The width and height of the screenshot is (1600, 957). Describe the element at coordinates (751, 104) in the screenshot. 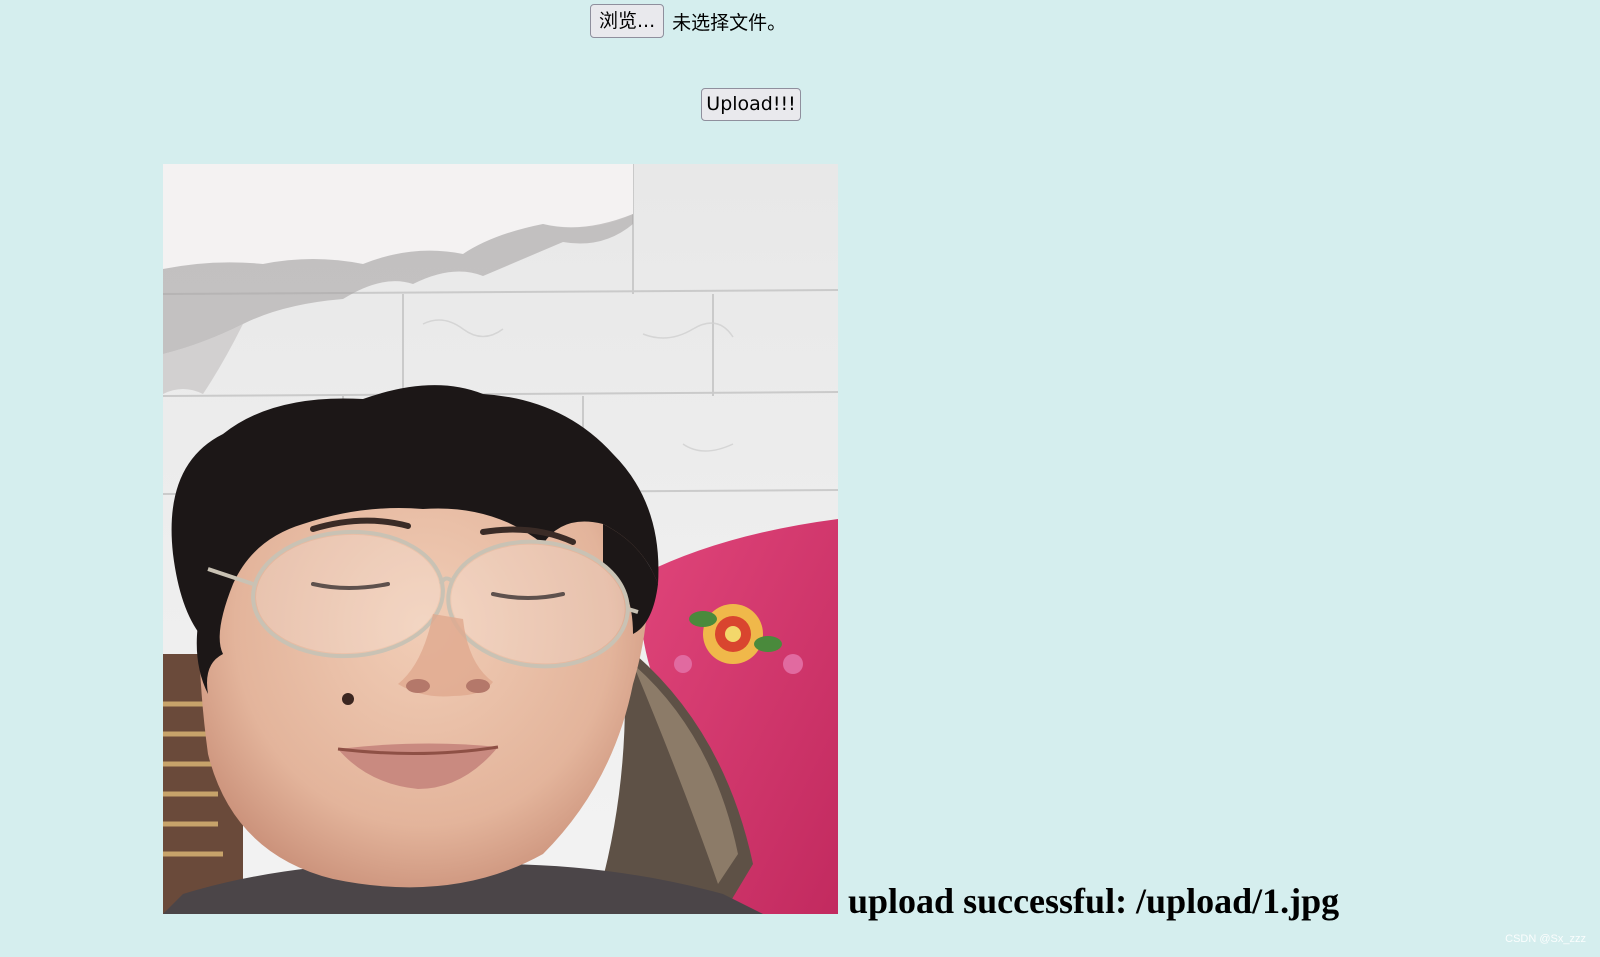

I see `upload-button: Upload!!!` at that location.